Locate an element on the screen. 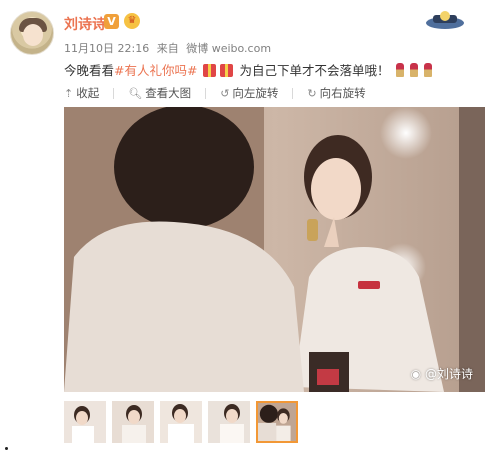 The width and height of the screenshot is (500, 456). post-date: 11月10日 22:16 is located at coordinates (106, 48).